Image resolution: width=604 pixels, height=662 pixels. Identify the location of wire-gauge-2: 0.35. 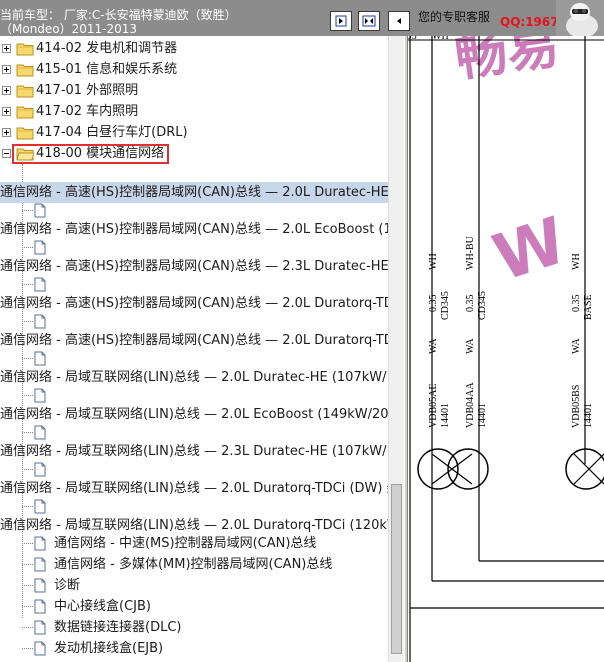
(470, 304).